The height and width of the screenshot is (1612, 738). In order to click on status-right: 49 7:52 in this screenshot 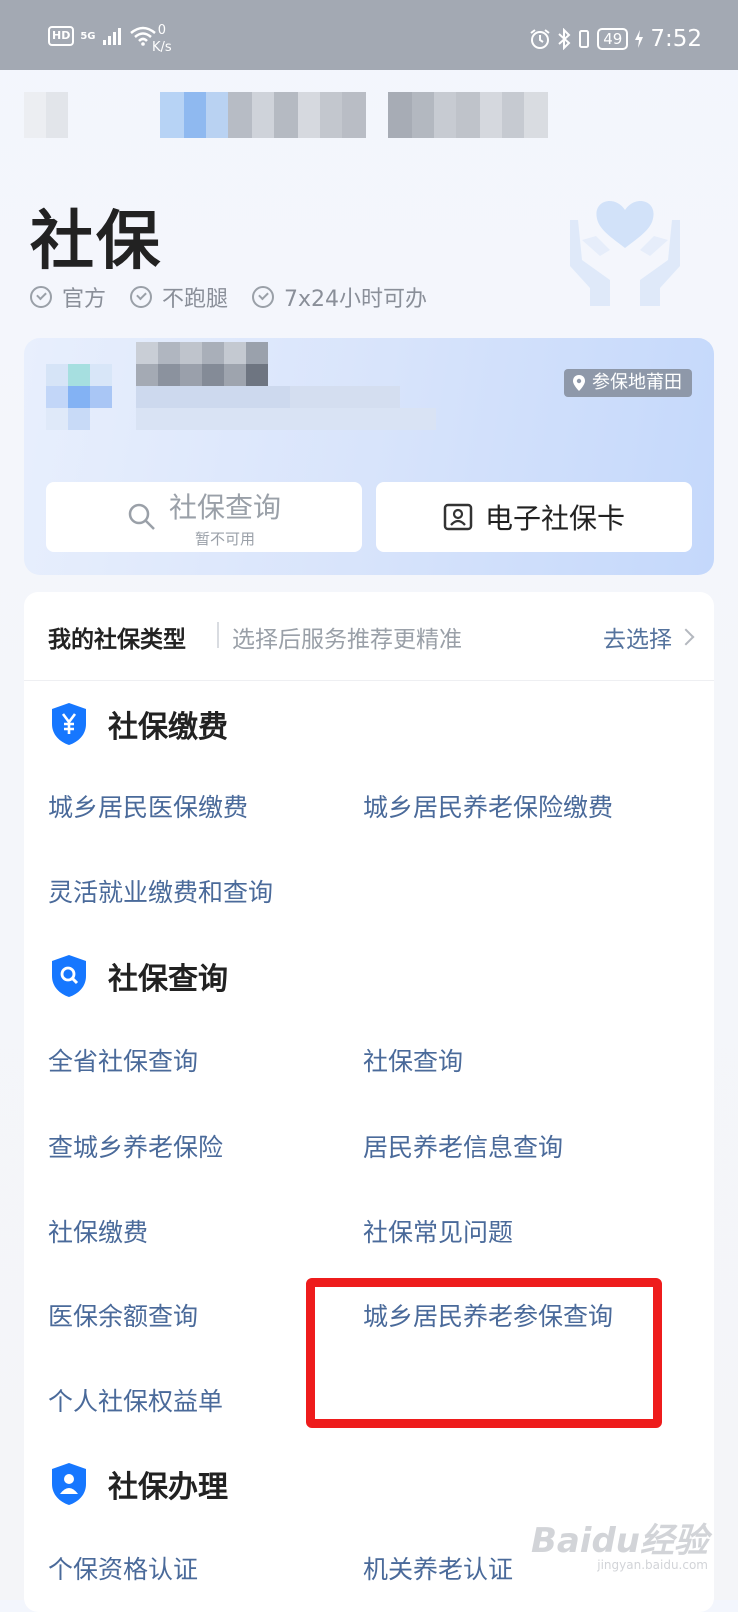, I will do `click(615, 39)`.